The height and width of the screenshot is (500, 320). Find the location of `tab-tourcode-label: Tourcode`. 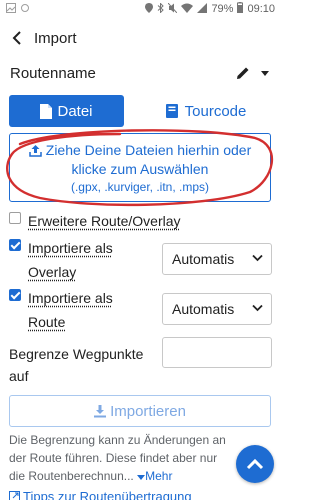

tab-tourcode-label: Tourcode is located at coordinates (215, 111).